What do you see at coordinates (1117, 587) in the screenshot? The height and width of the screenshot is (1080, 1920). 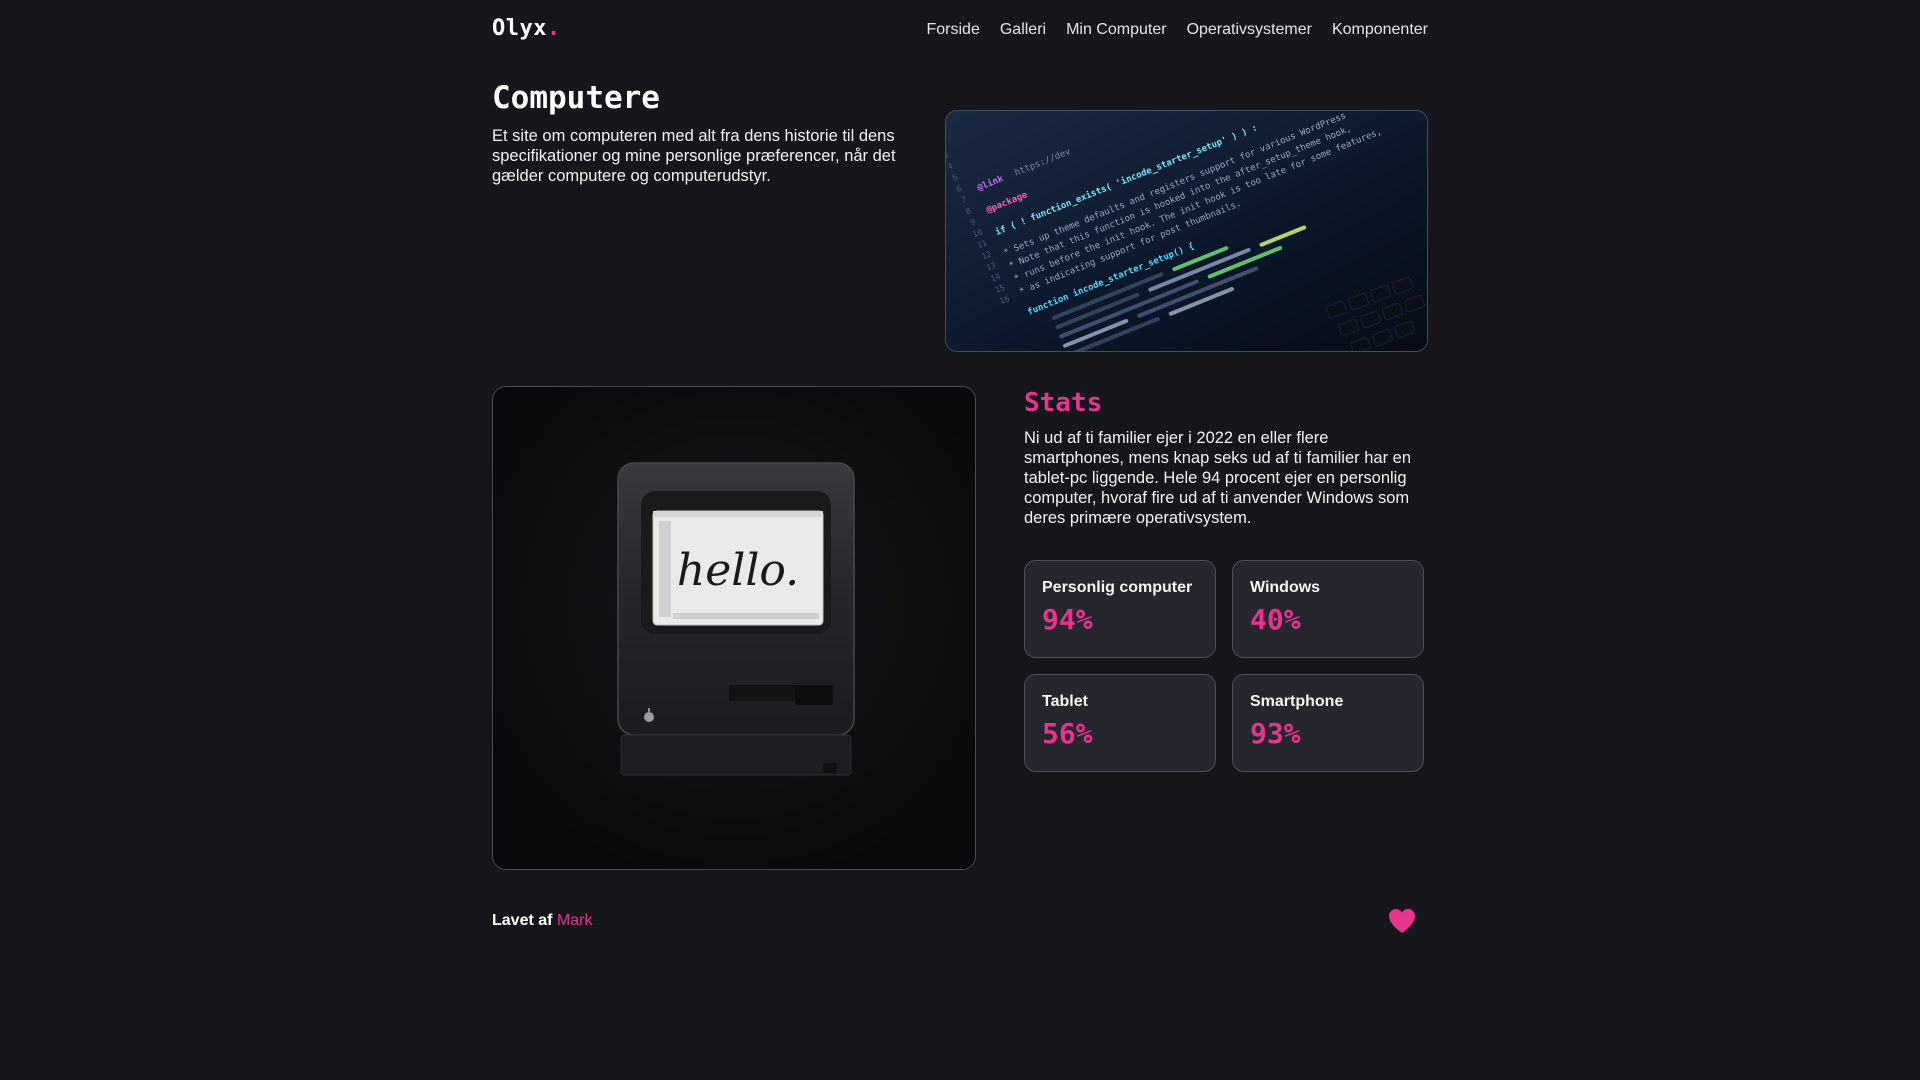 I see `stat-label: Personlig computer` at bounding box center [1117, 587].